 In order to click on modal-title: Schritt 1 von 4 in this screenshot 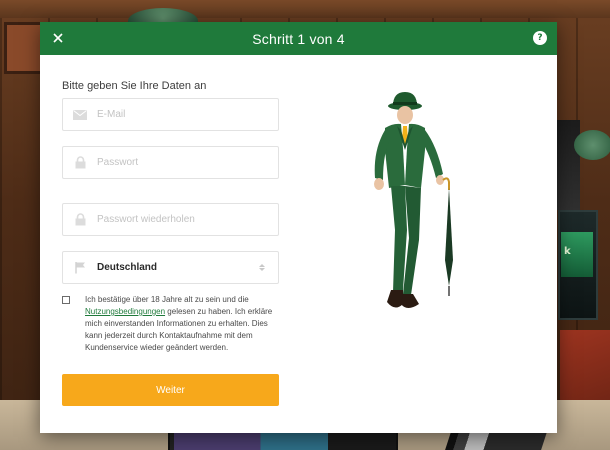, I will do `click(298, 38)`.